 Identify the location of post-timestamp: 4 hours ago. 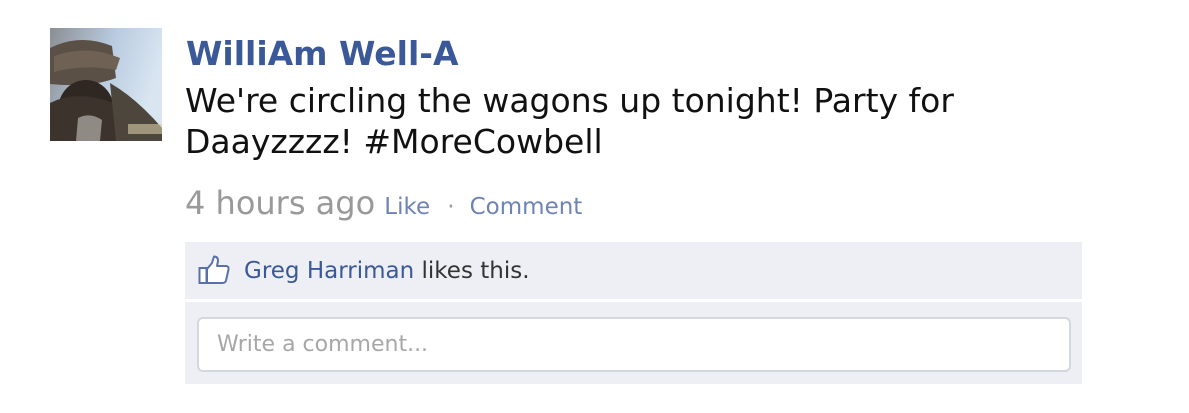
(280, 203).